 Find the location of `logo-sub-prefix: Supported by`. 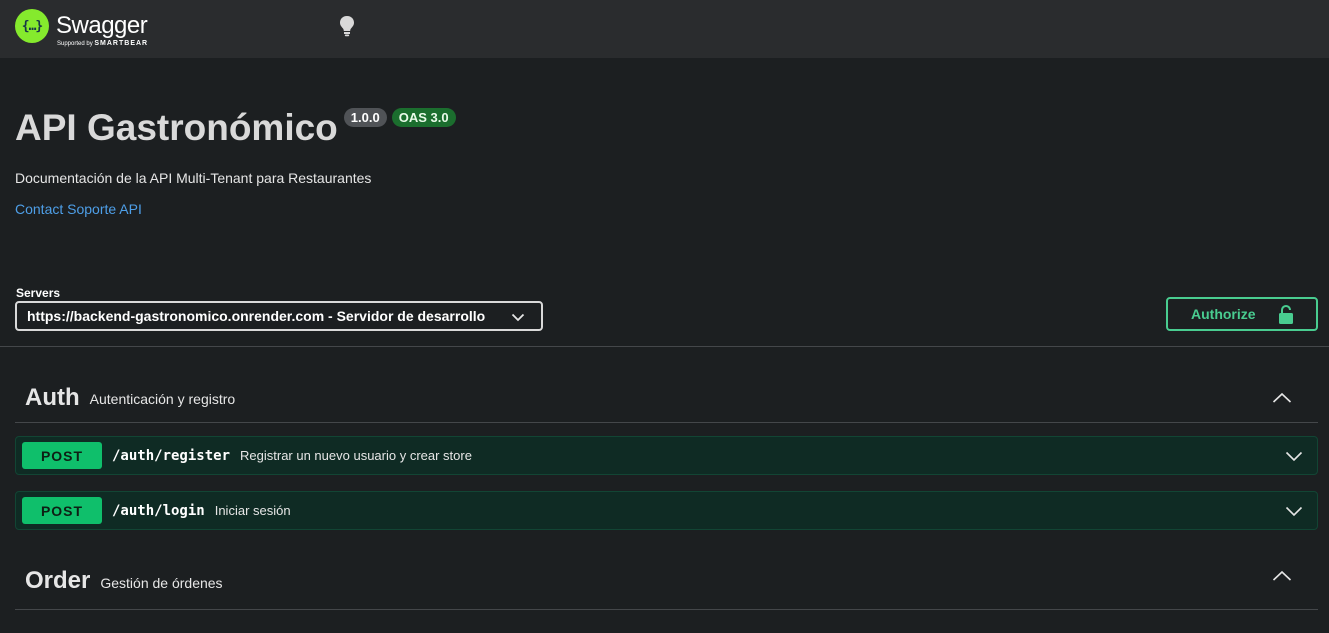

logo-sub-prefix: Supported by is located at coordinates (75, 44).